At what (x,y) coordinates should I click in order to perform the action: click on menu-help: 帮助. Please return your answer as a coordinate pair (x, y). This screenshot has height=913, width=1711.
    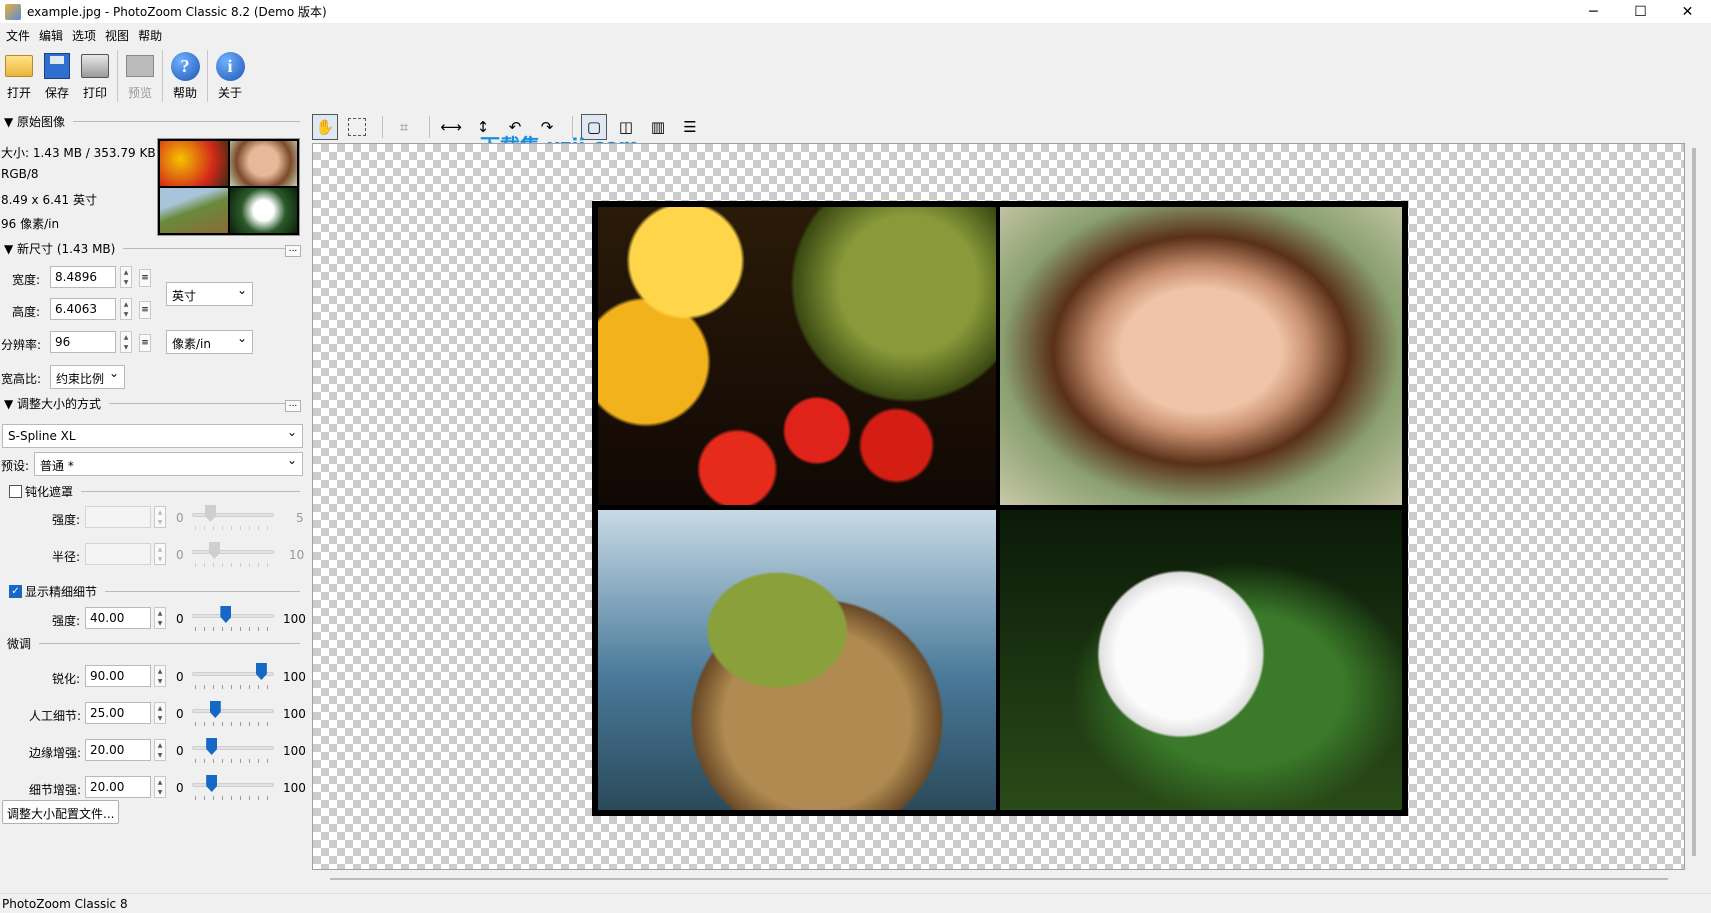
    Looking at the image, I should click on (152, 35).